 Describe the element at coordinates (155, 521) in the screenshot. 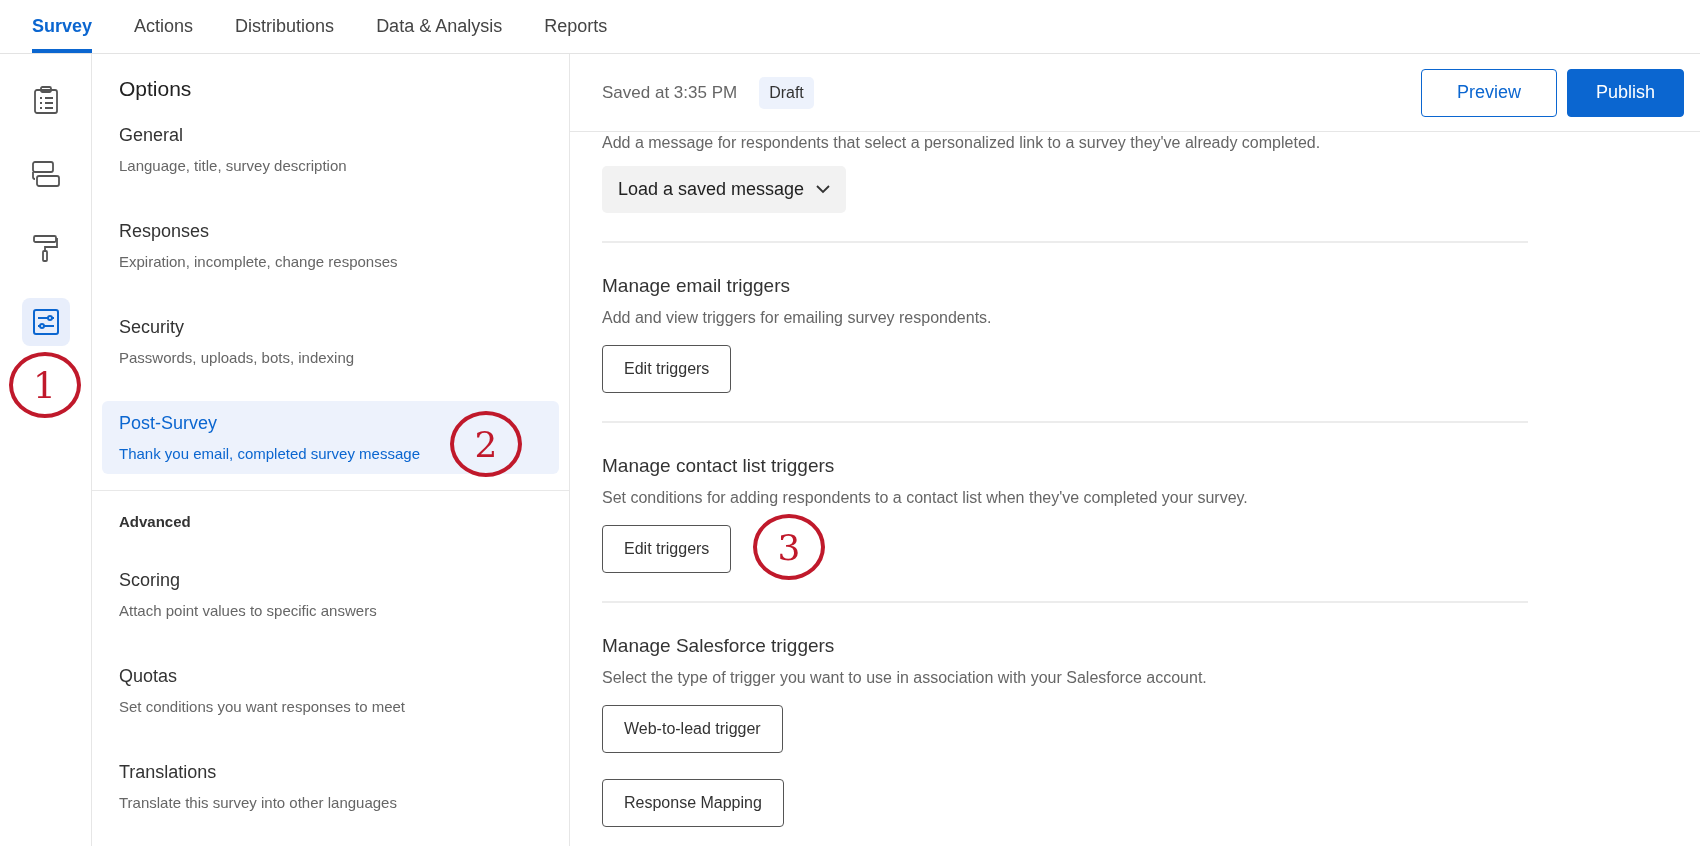

I see `section-heading: Advanced` at that location.